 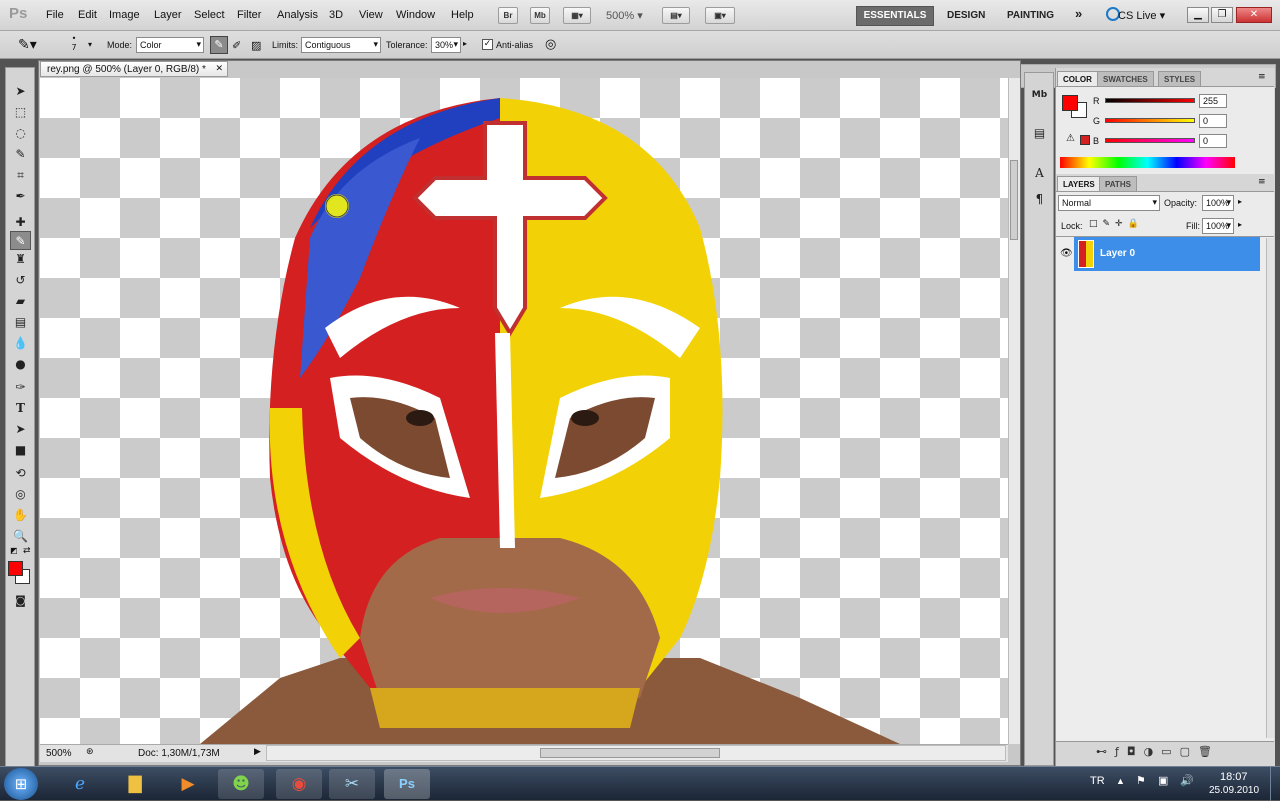 I want to click on messenger-icon: ☻, so click(x=241, y=784).